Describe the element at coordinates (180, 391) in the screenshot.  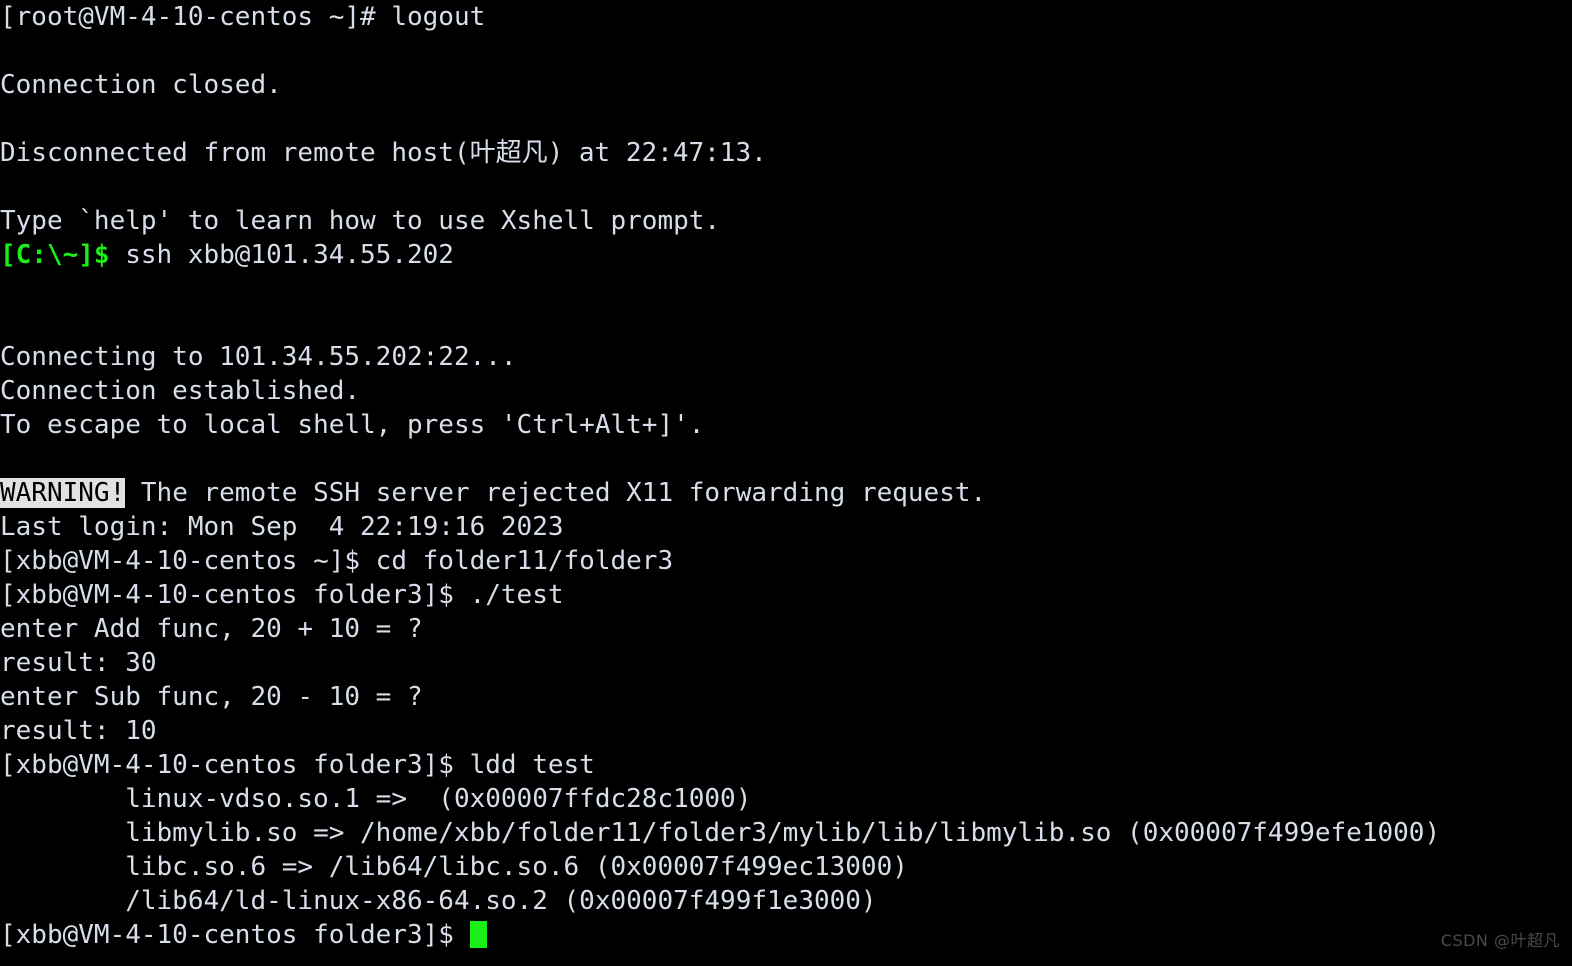
I see `terminal-text: Connection established.` at that location.